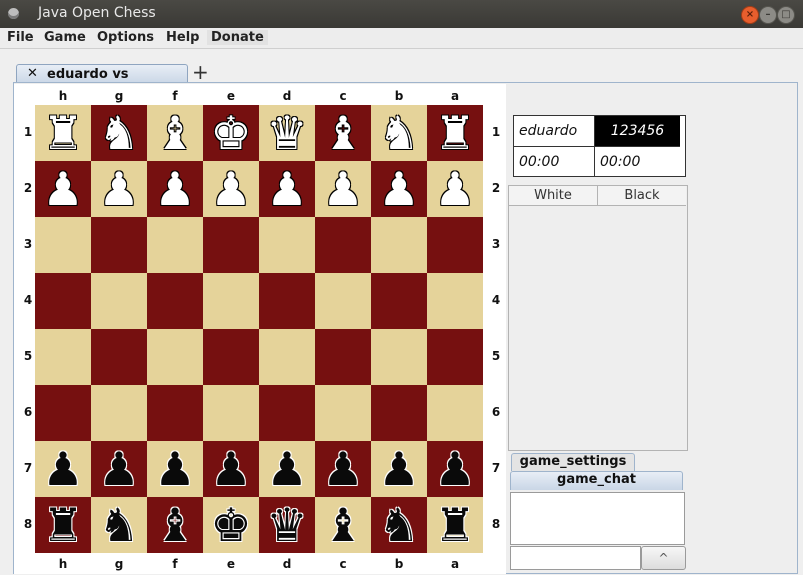 This screenshot has height=575, width=803. Describe the element at coordinates (750, 15) in the screenshot. I see `close-window-button: ×` at that location.